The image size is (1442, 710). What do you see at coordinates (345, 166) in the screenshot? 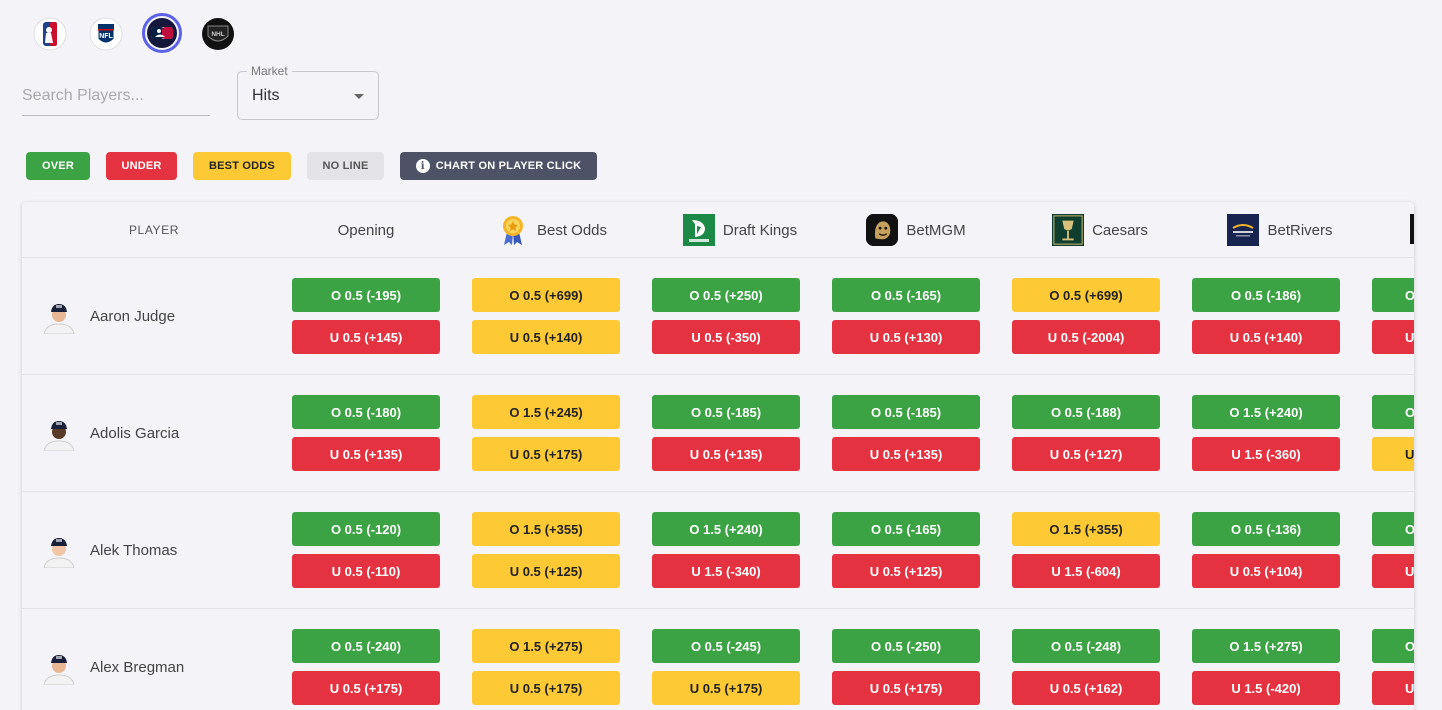
I see `legend-no-line-chip: NO LINE` at bounding box center [345, 166].